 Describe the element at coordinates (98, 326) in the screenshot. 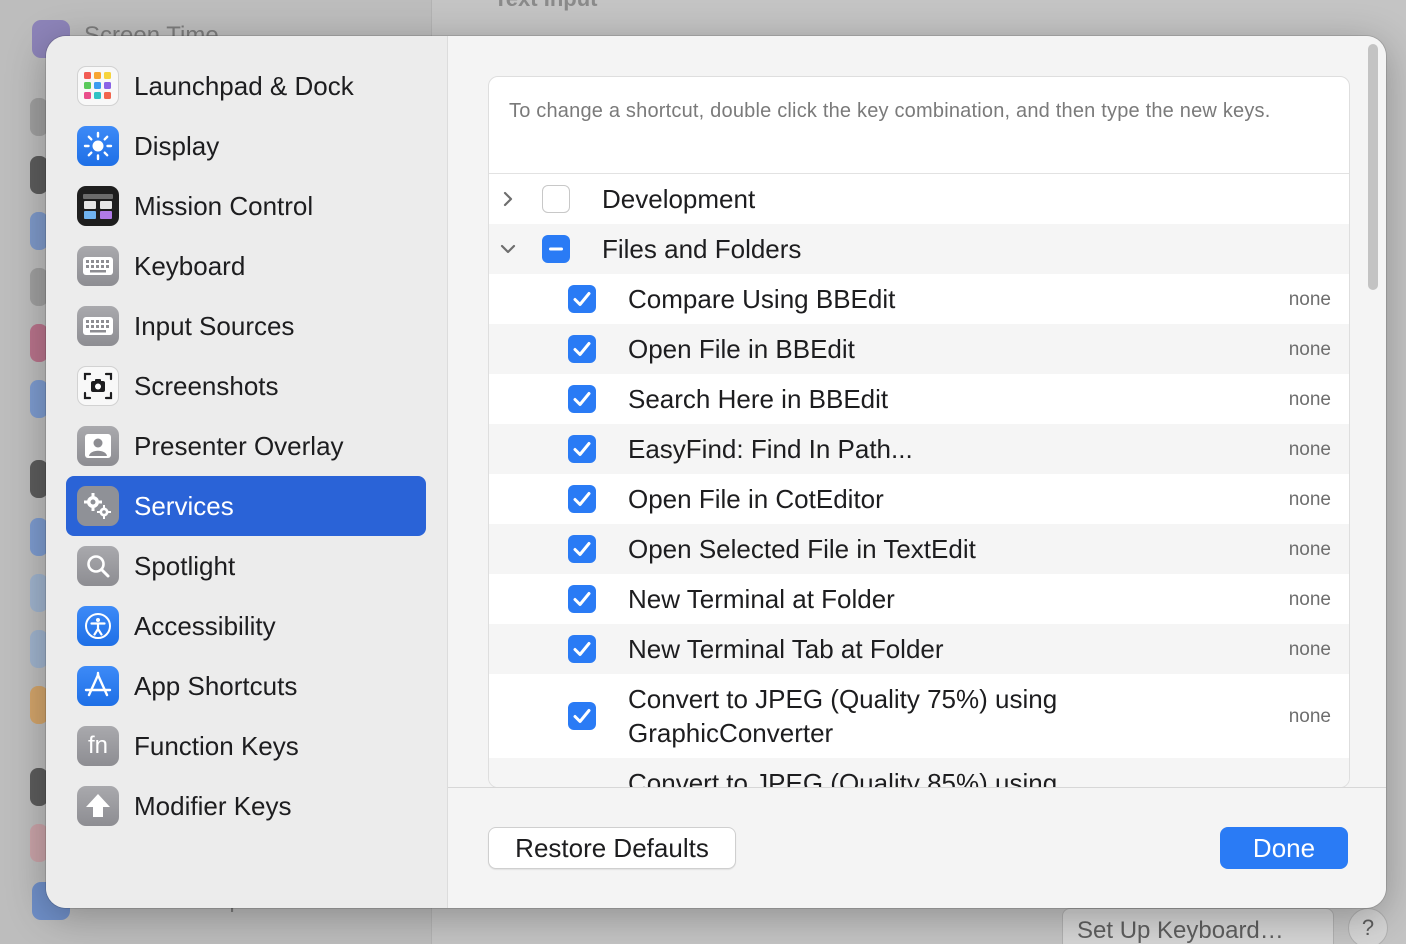

I see `input-sources-icon` at that location.